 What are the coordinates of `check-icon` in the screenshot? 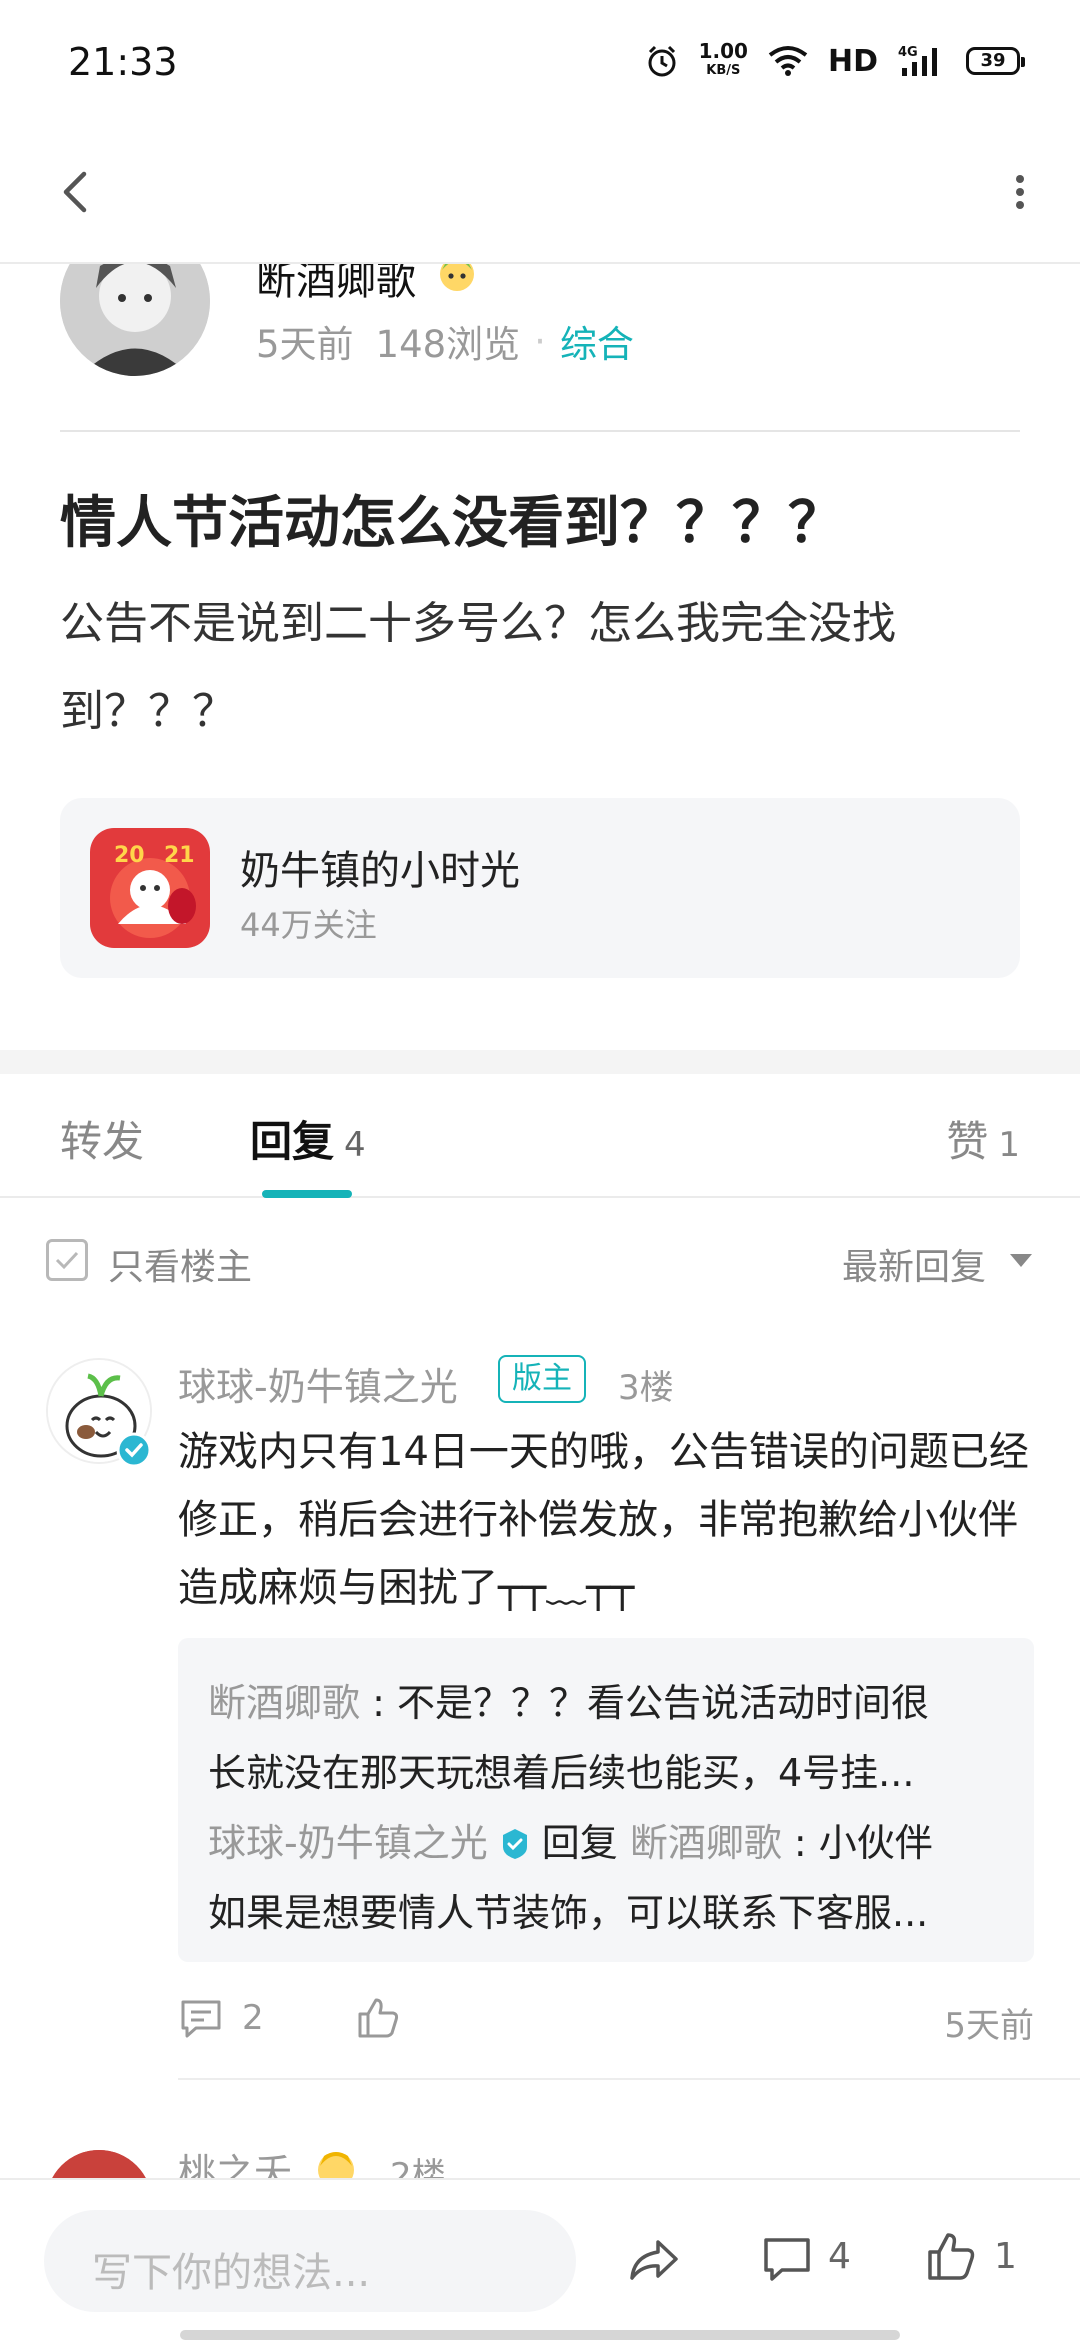 It's located at (67, 1260).